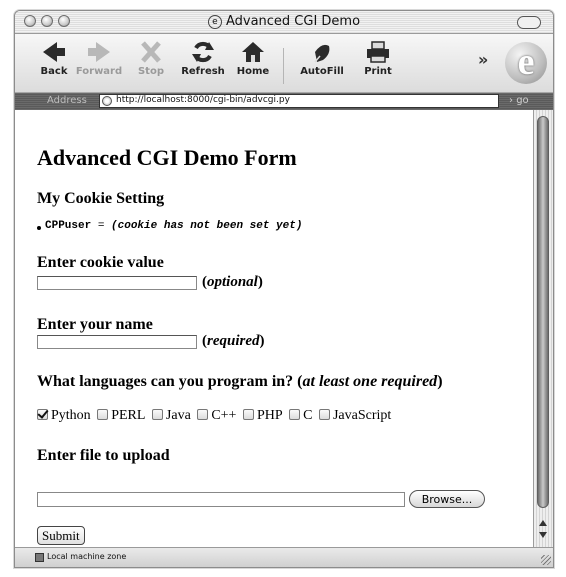  Describe the element at coordinates (324, 414) in the screenshot. I see `javascript-checkbox` at that location.